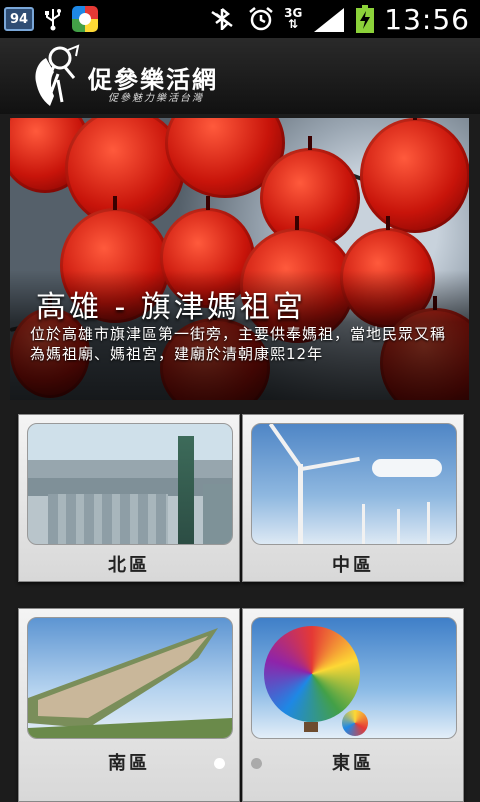 Image resolution: width=480 pixels, height=802 pixels. What do you see at coordinates (222, 19) in the screenshot?
I see `bluetooth-off-icon` at bounding box center [222, 19].